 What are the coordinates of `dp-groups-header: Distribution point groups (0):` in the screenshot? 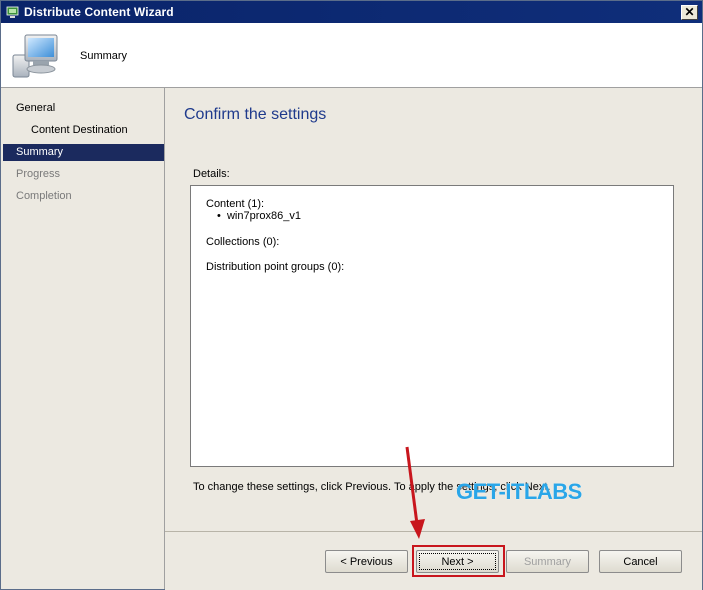 It's located at (275, 267).